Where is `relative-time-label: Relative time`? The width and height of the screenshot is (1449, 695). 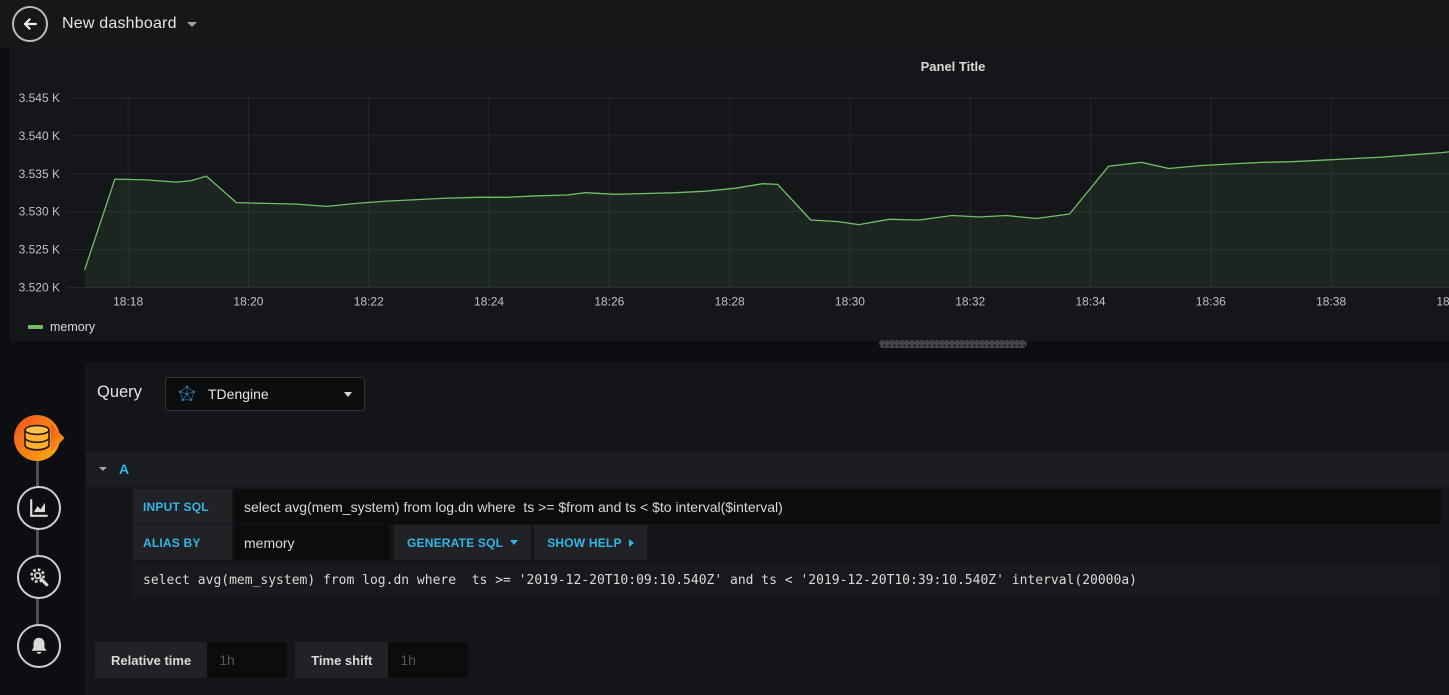
relative-time-label: Relative time is located at coordinates (151, 660).